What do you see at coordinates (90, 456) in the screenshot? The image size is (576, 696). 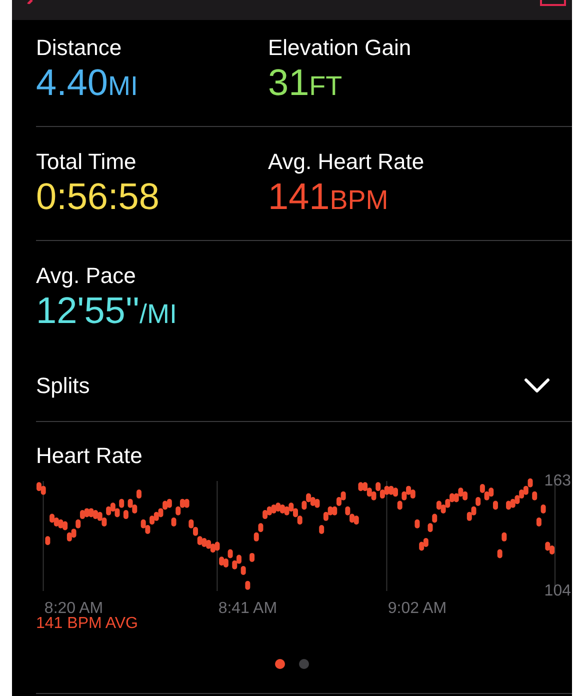 I see `section-title: Heart Rate` at bounding box center [90, 456].